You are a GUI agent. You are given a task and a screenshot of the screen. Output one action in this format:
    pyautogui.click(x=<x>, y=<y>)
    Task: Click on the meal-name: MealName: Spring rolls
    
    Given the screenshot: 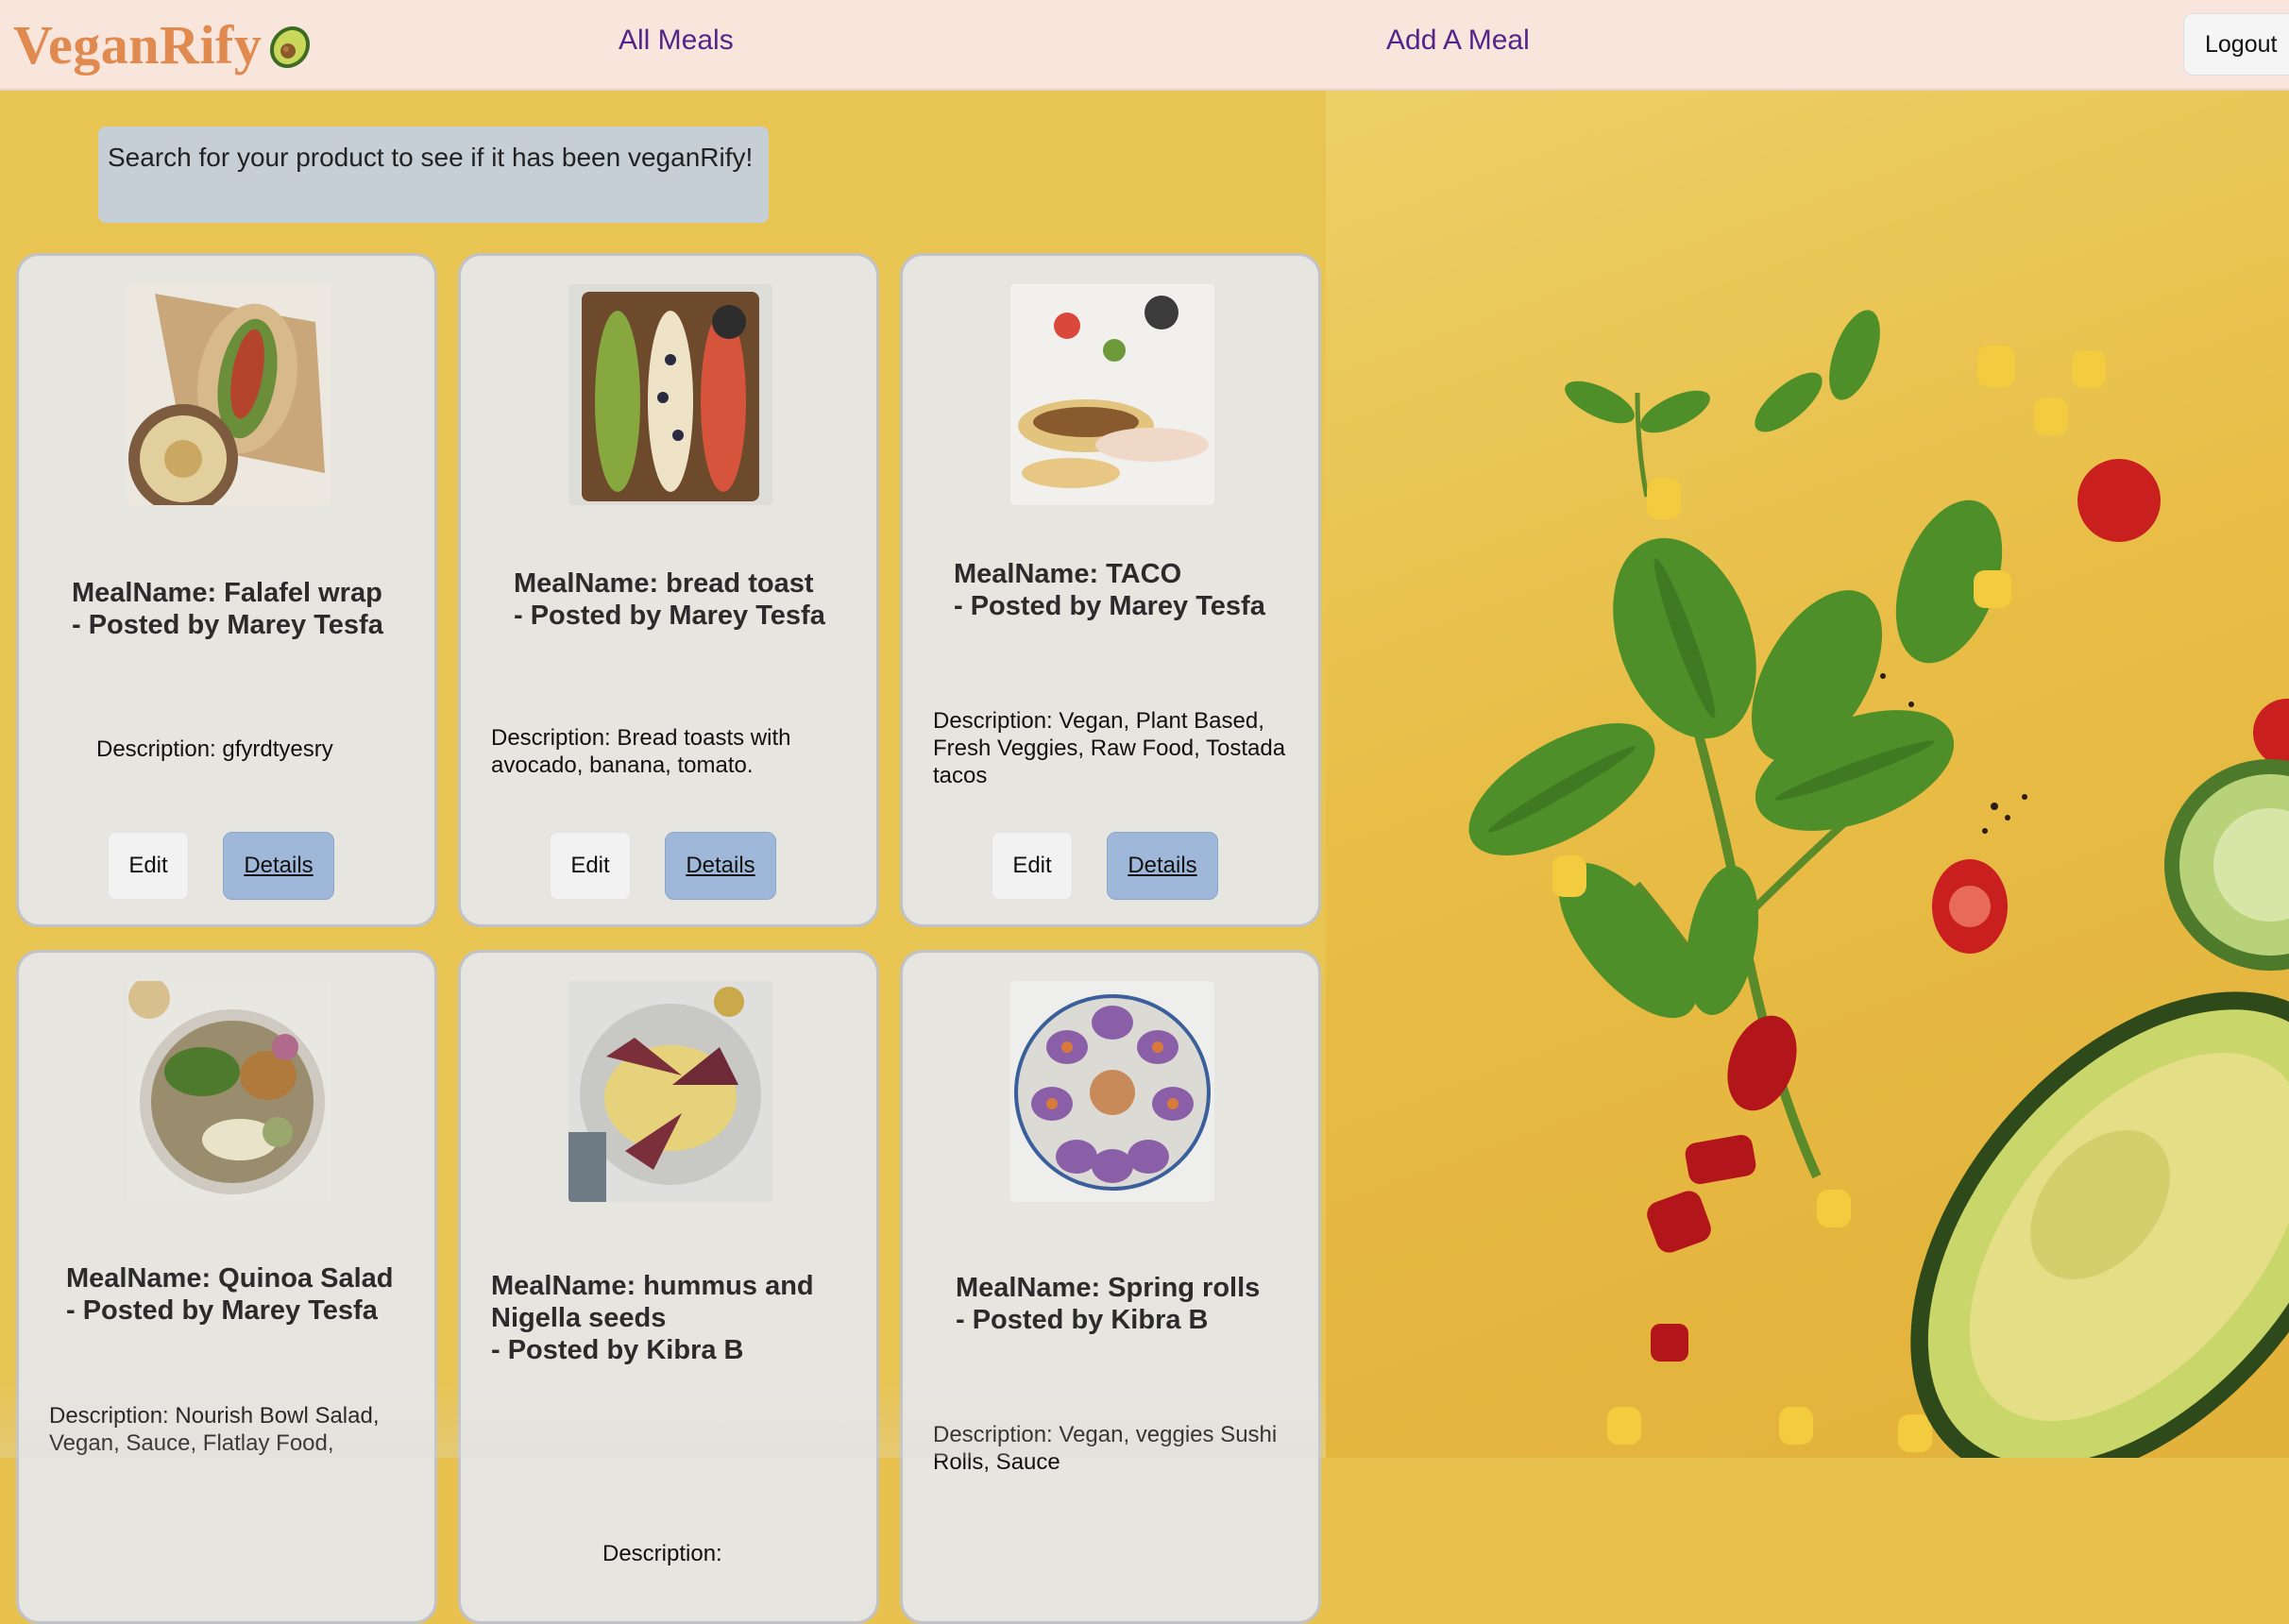 What is the action you would take?
    pyautogui.click(x=1108, y=1288)
    